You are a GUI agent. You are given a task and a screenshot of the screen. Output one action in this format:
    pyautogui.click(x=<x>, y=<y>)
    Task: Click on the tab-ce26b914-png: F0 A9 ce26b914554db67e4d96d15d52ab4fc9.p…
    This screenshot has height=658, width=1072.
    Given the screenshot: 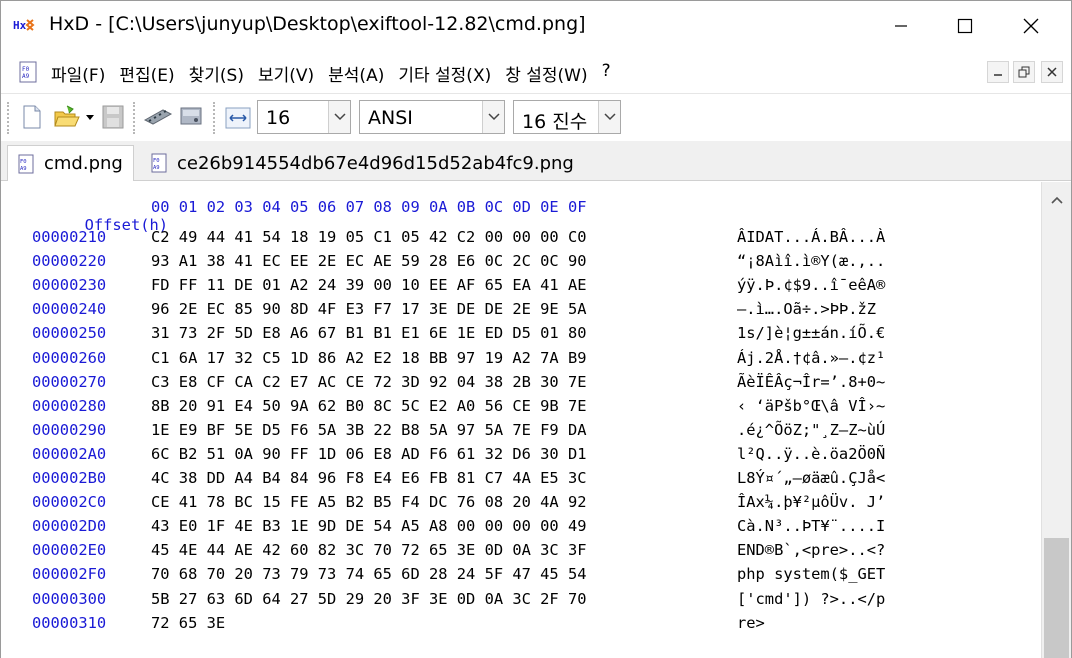 What is the action you would take?
    pyautogui.click(x=362, y=163)
    